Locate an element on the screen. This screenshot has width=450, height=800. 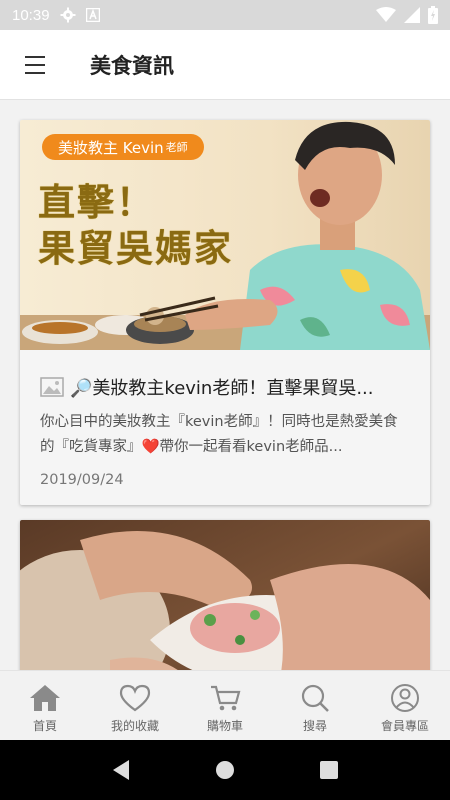
article-badge: 美妝教主 Kevin 老師 is located at coordinates (123, 147).